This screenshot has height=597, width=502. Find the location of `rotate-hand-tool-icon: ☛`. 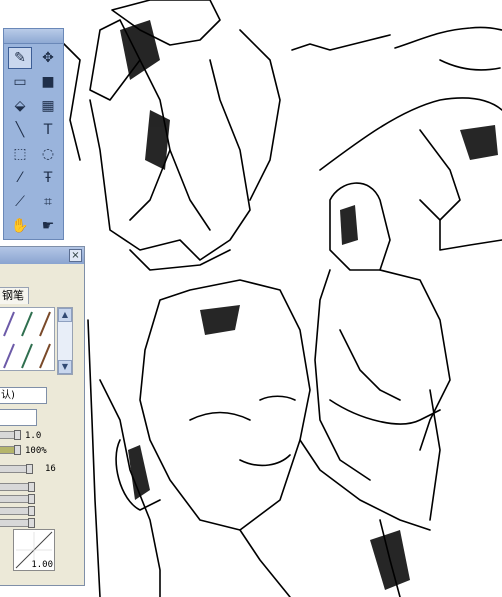

rotate-hand-tool-icon: ☛ is located at coordinates (48, 226).